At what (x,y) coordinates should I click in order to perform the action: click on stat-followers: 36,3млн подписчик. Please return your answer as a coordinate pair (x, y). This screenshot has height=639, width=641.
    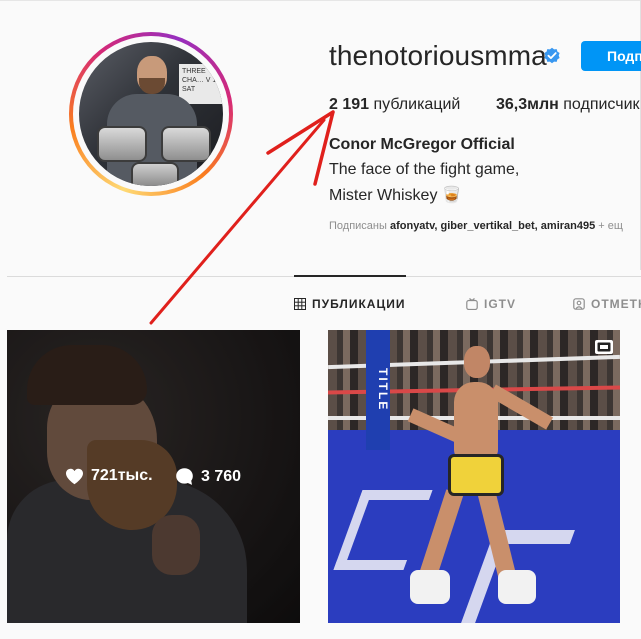
    Looking at the image, I should click on (568, 105).